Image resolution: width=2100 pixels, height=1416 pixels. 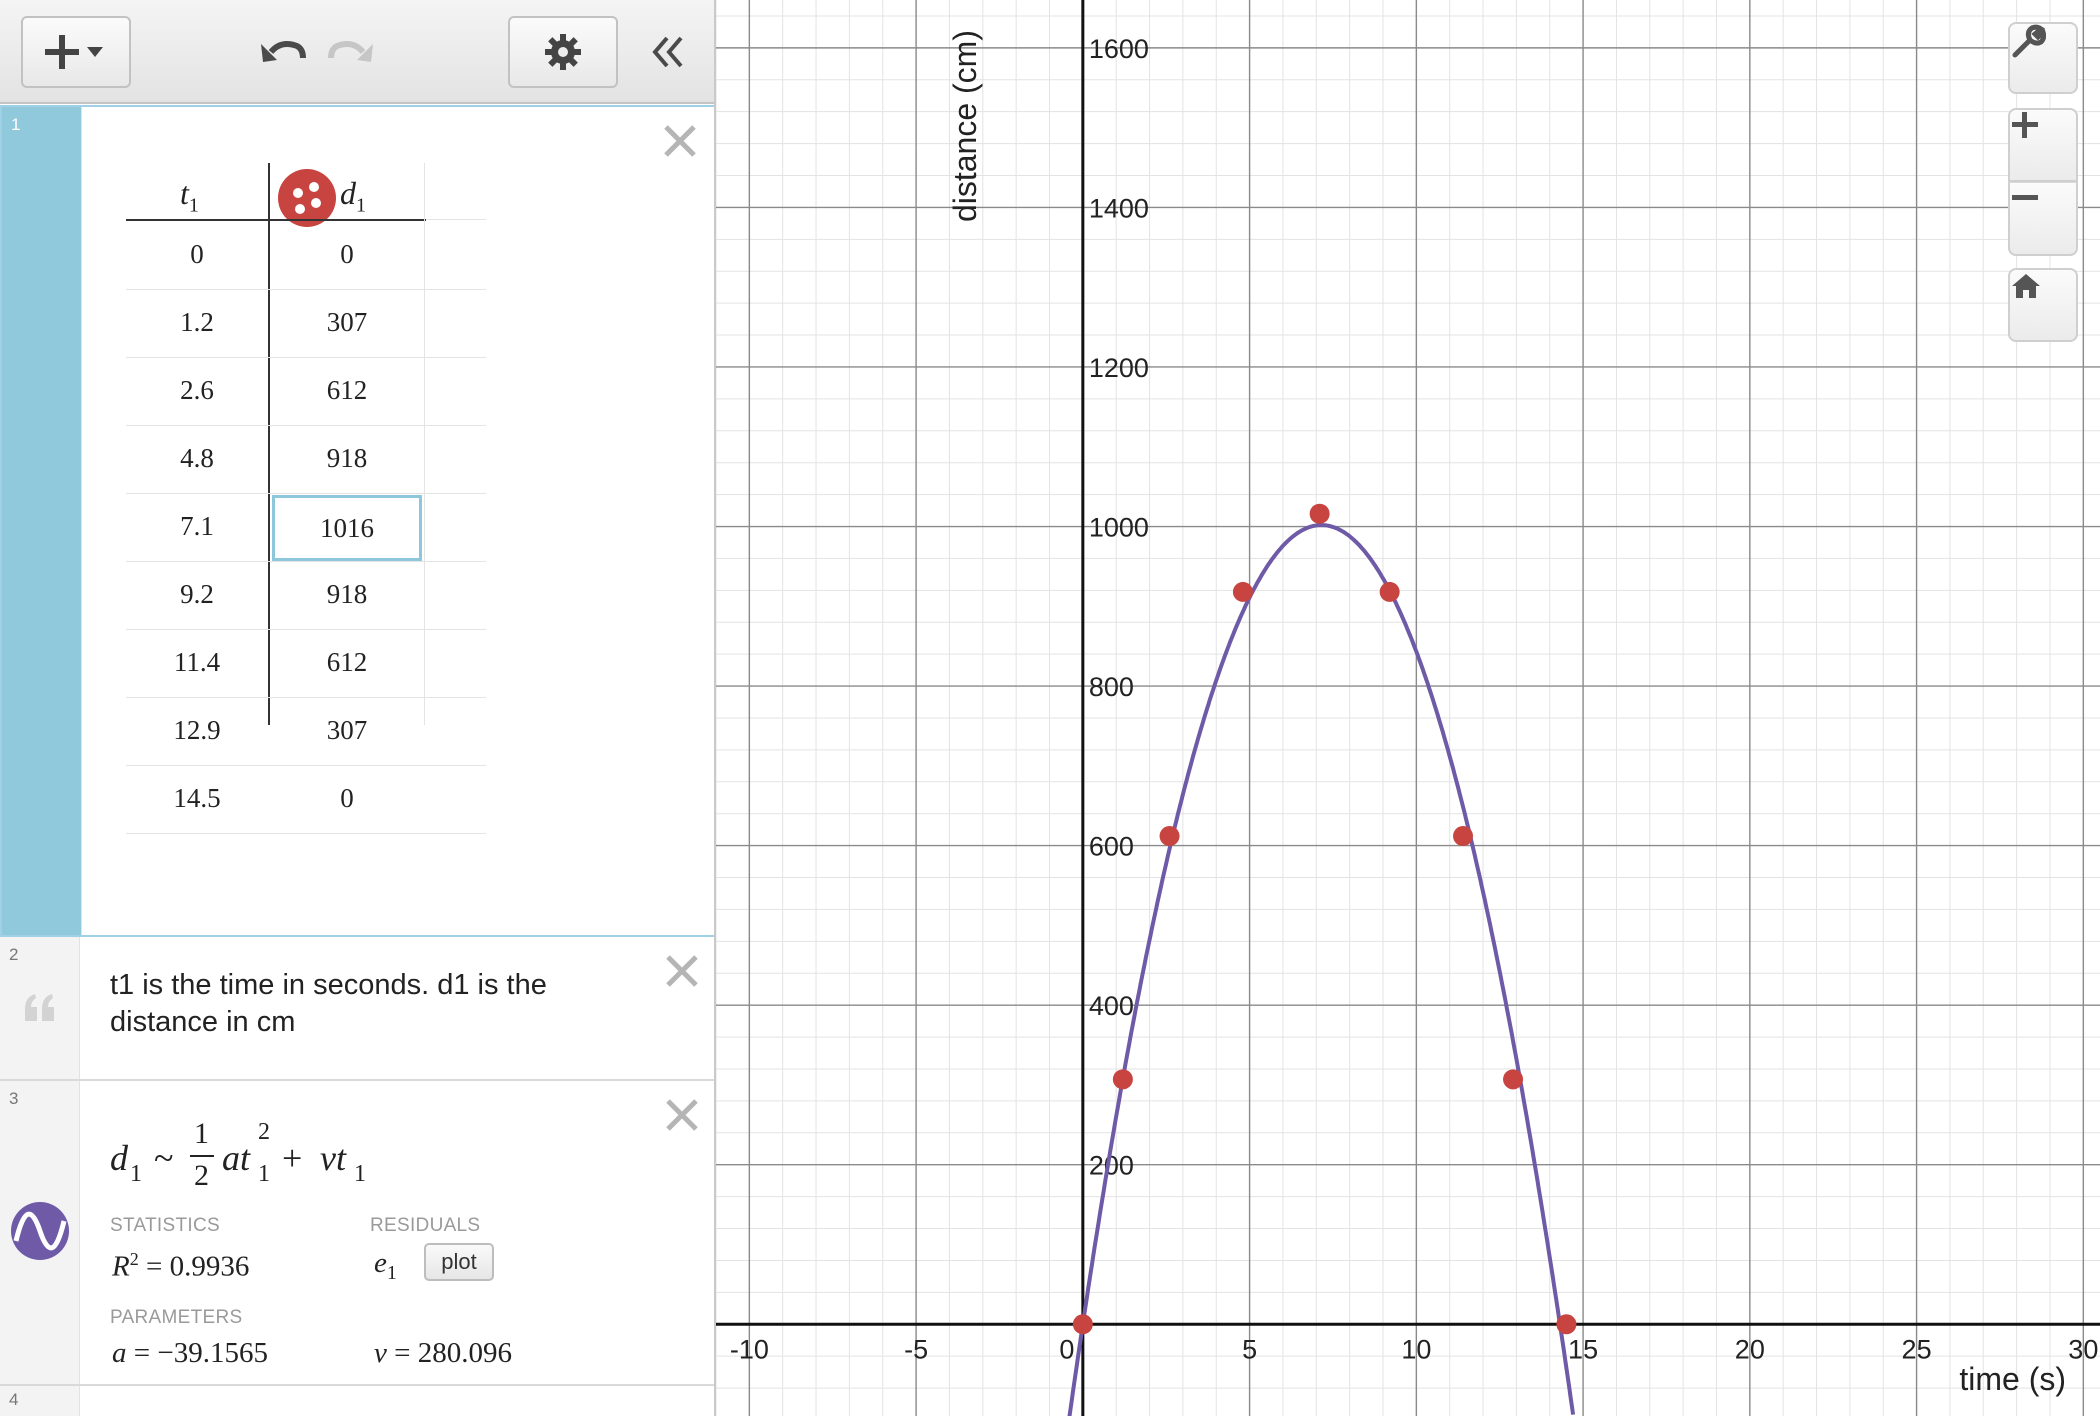 I want to click on minus-icon, so click(x=2025, y=197).